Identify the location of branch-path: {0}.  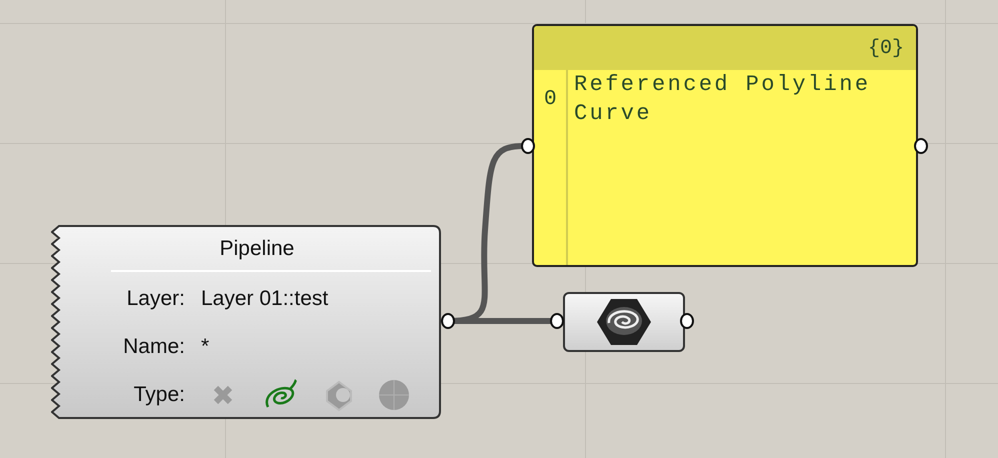
(886, 48).